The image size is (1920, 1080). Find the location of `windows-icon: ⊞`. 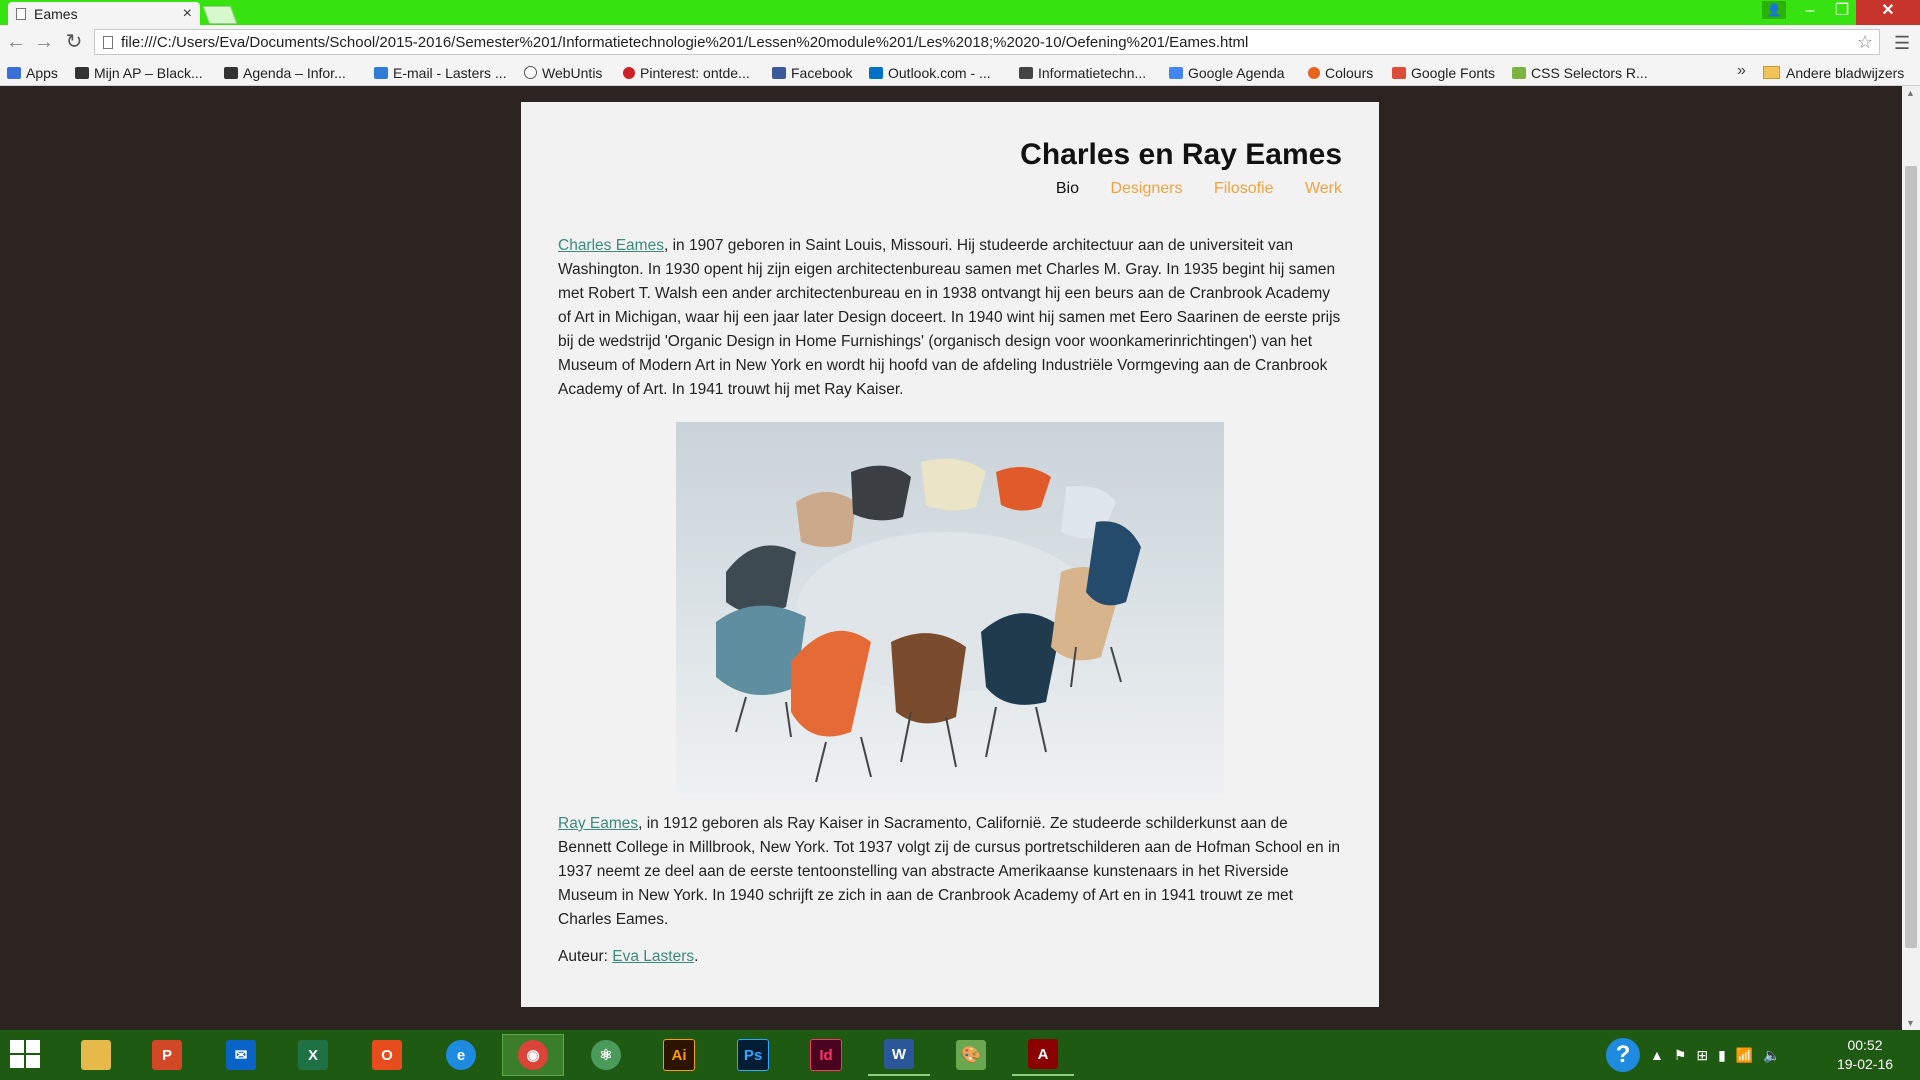

windows-icon: ⊞ is located at coordinates (1702, 1055).